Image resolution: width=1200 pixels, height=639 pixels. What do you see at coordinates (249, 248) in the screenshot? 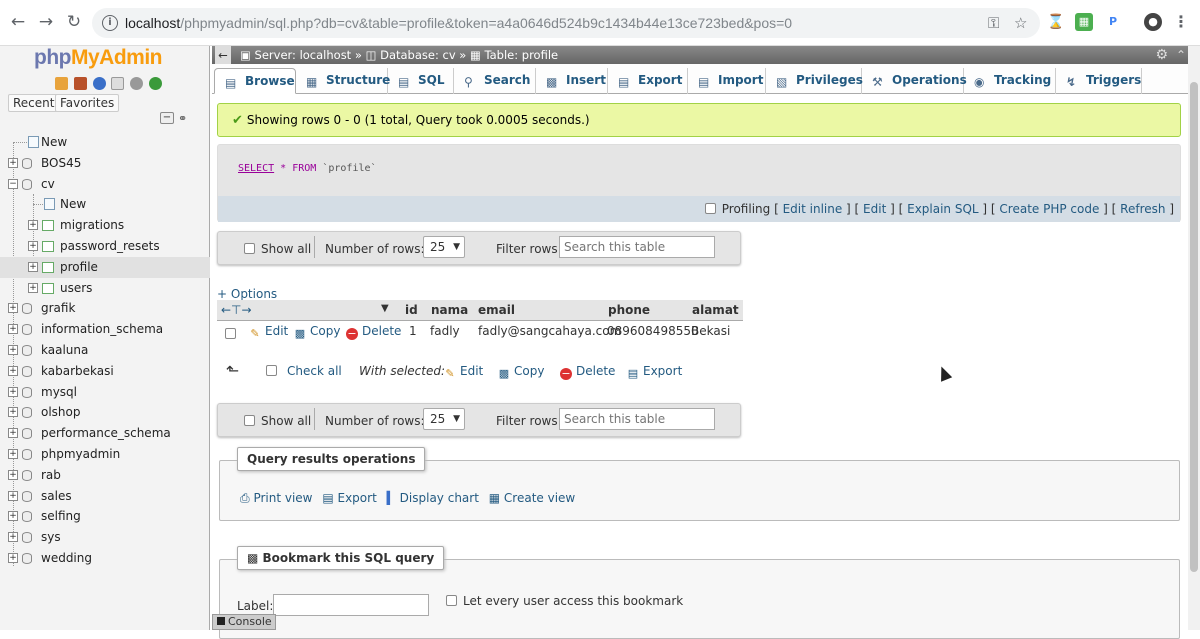
I see `show-all-checkbox` at bounding box center [249, 248].